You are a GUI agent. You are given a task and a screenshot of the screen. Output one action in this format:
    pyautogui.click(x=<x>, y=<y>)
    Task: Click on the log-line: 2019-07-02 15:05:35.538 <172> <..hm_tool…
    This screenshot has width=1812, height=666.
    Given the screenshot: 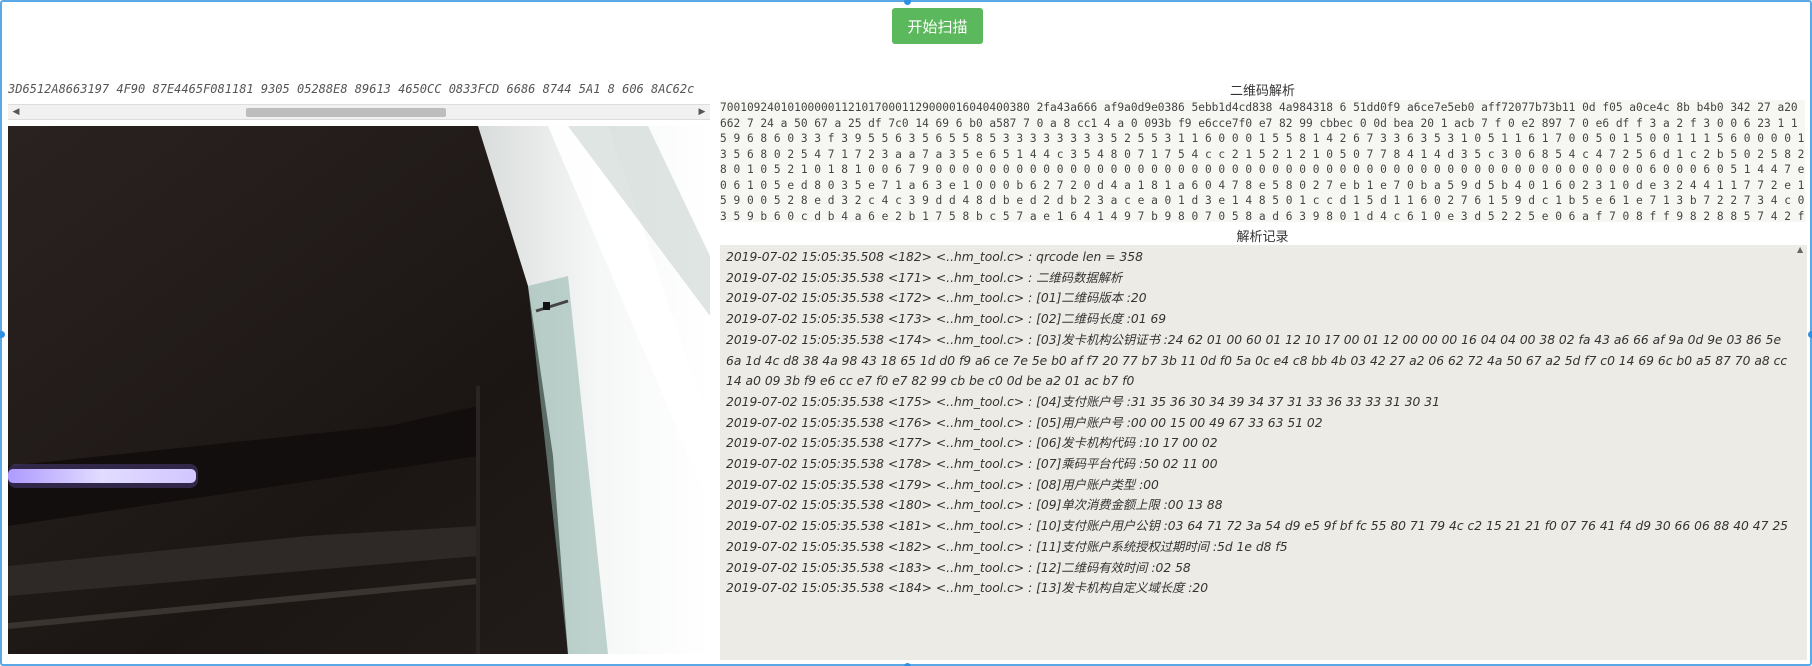 What is the action you would take?
    pyautogui.click(x=936, y=298)
    